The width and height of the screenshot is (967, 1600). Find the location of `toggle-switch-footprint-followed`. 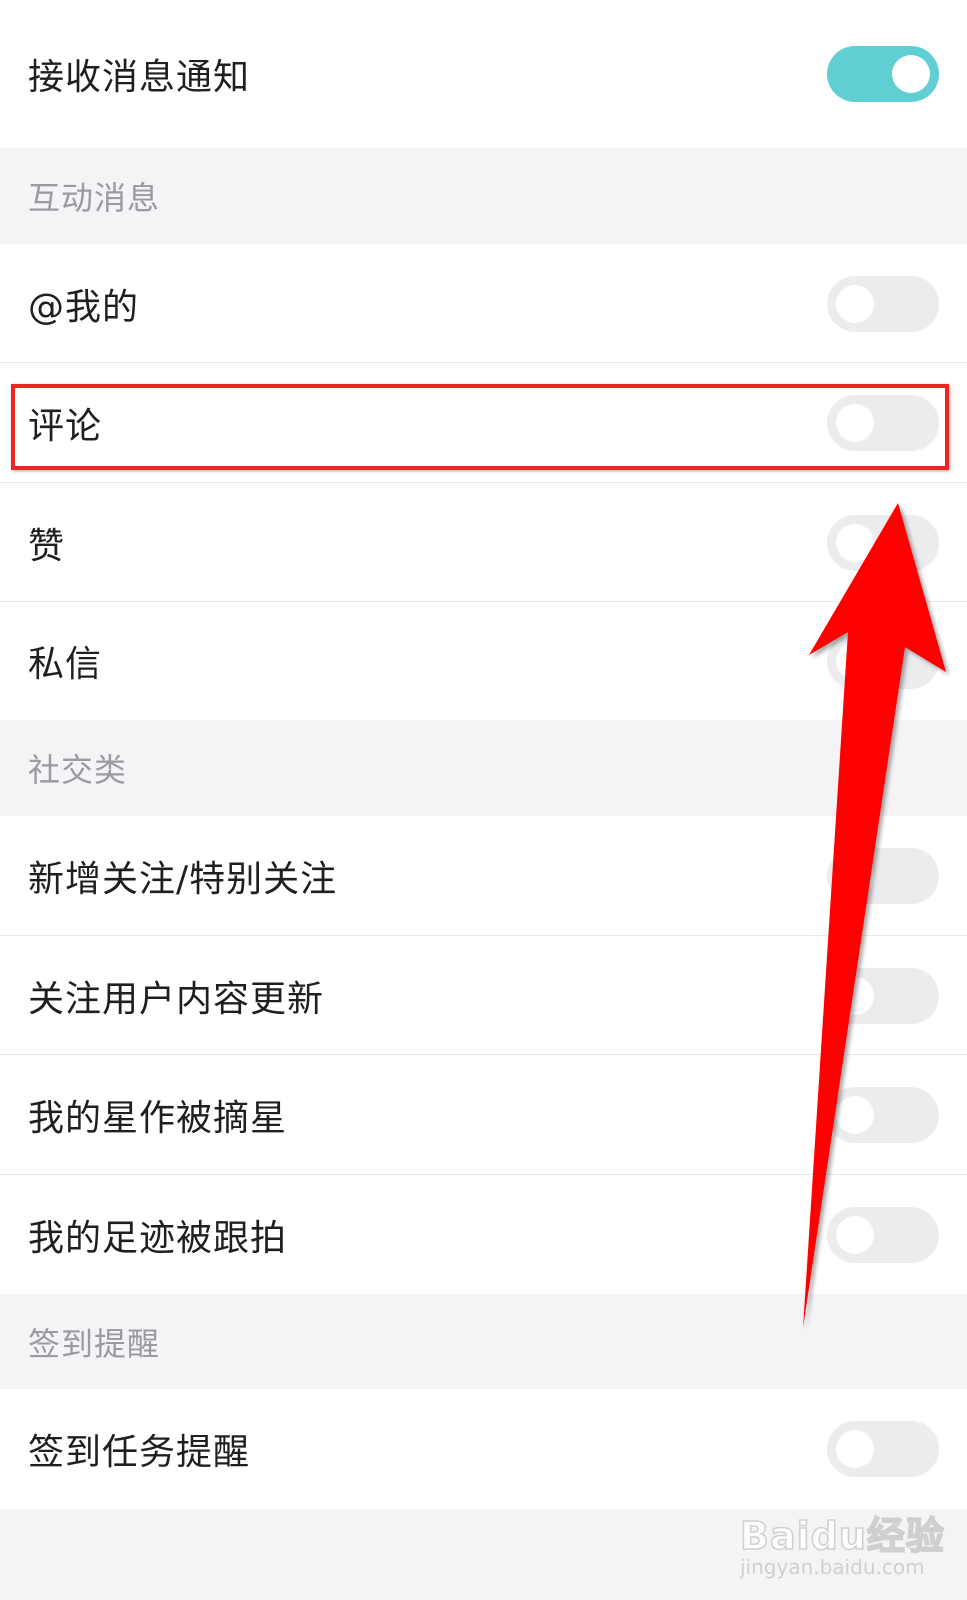

toggle-switch-footprint-followed is located at coordinates (883, 1234).